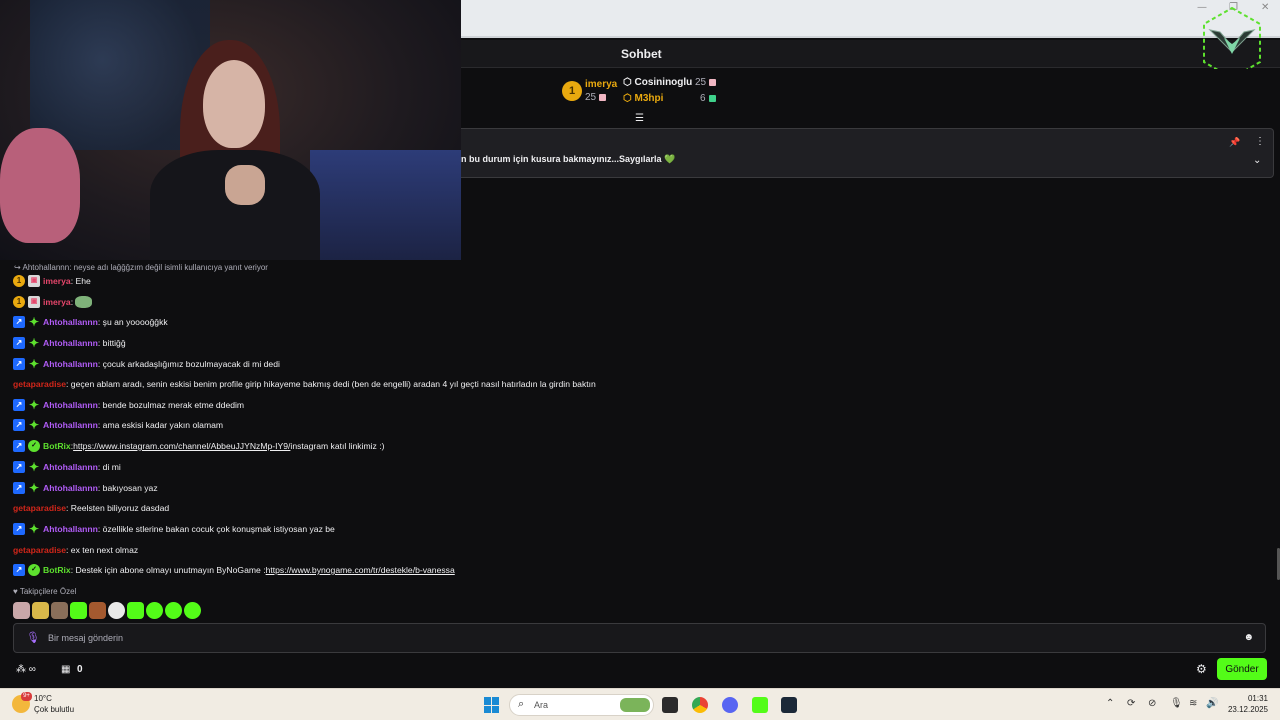 Image resolution: width=1280 pixels, height=720 pixels. What do you see at coordinates (135, 610) in the screenshot?
I see `emote-chat-icon` at bounding box center [135, 610].